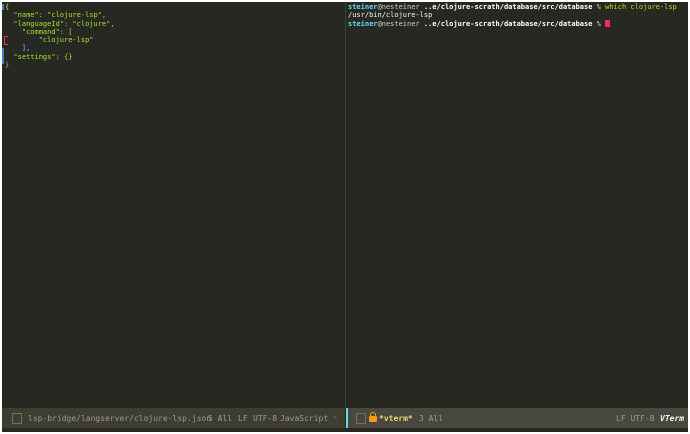 The image size is (690, 434). I want to click on file-icon, so click(17, 418).